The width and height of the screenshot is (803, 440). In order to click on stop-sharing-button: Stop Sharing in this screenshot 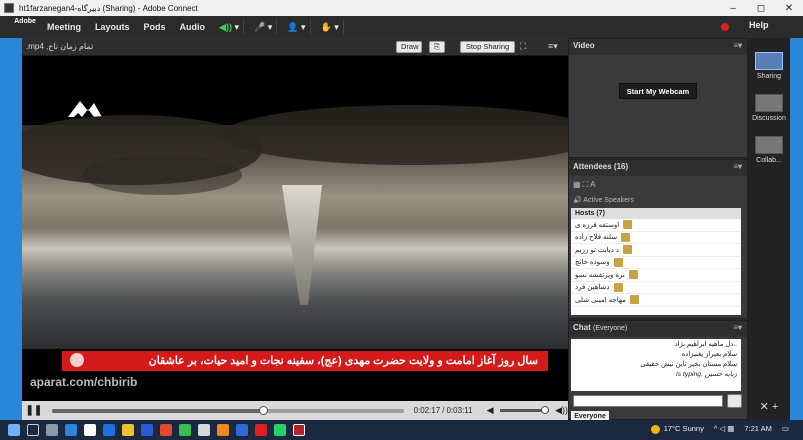, I will do `click(487, 47)`.